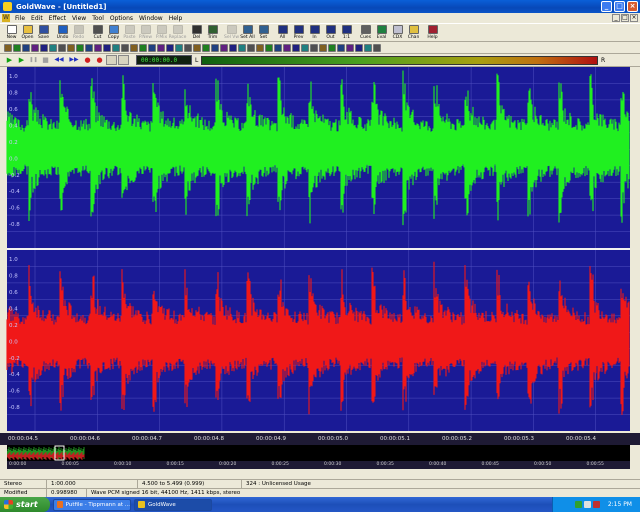  What do you see at coordinates (71, 47) in the screenshot?
I see `offset-icon` at bounding box center [71, 47].